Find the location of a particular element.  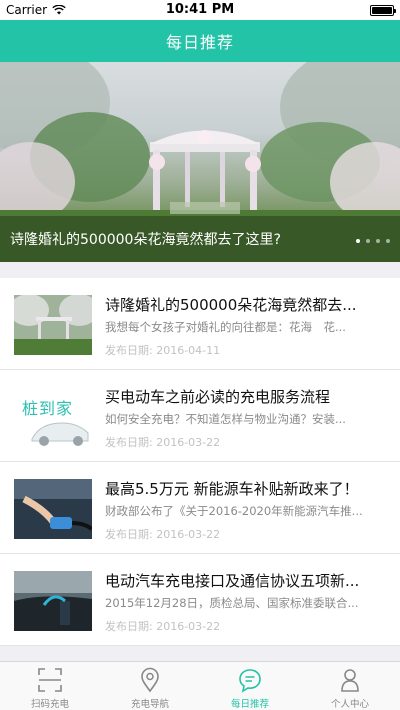

map-pin-icon is located at coordinates (150, 680).